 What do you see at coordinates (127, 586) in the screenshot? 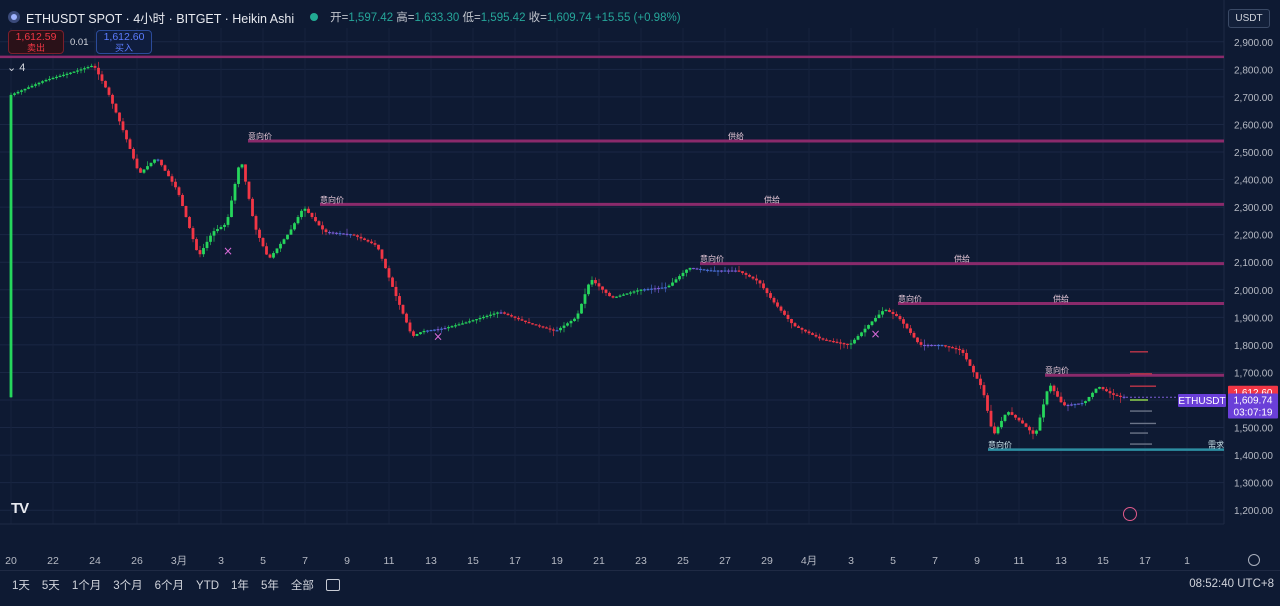
I see `range-button: 3个月` at bounding box center [127, 586].